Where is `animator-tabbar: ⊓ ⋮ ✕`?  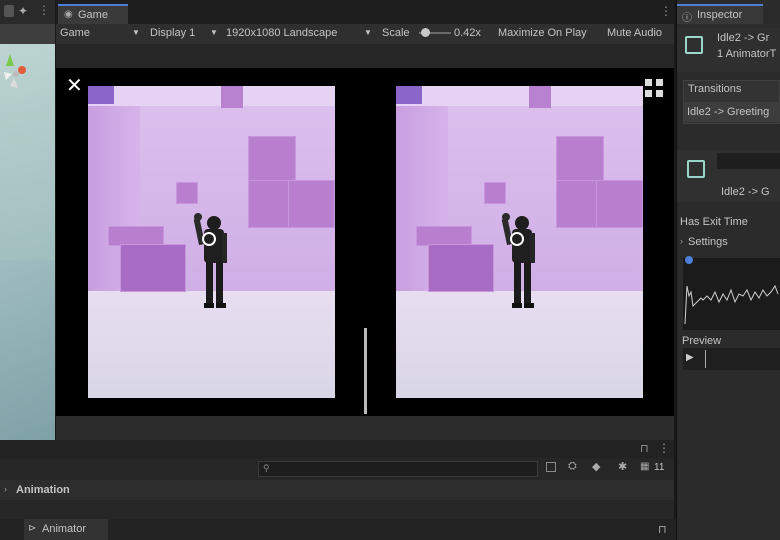
animator-tabbar: ⊓ ⋮ ✕ is located at coordinates (390, 529).